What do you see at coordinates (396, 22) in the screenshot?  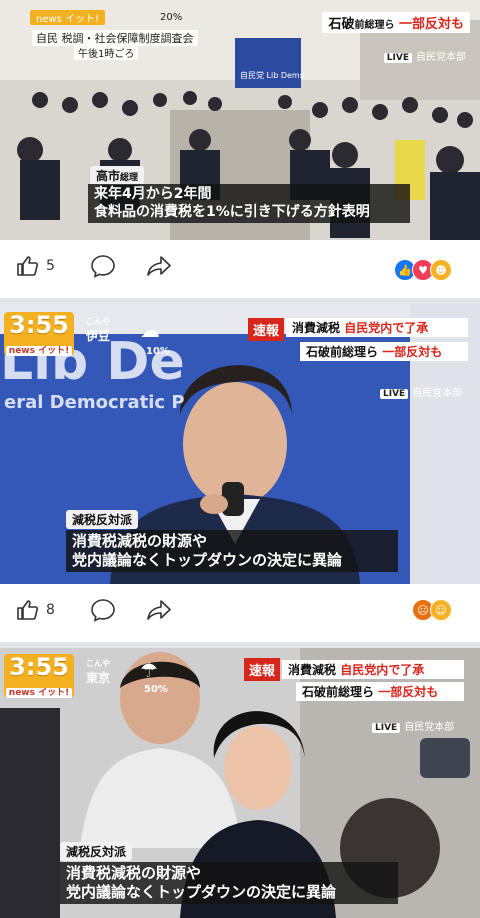 I see `top-right-headline: 石破前総理ら 一部反対も` at bounding box center [396, 22].